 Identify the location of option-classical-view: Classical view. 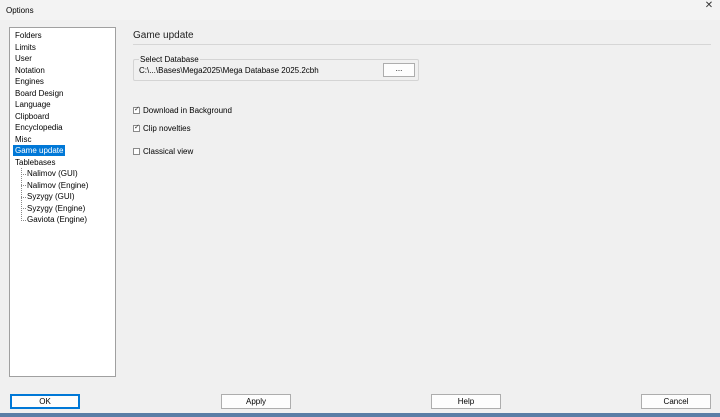
(163, 151).